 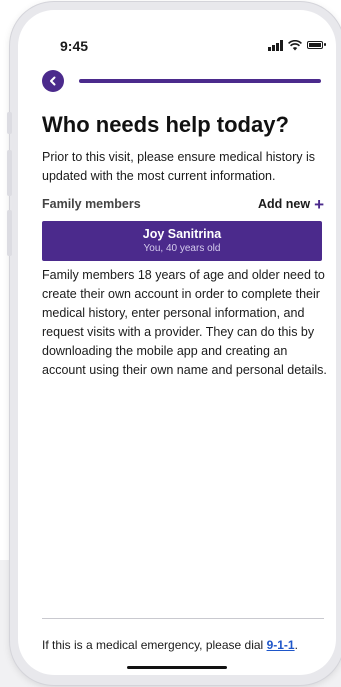 I want to click on family-member-card: Joy Sanitrina You, 40 years old, so click(x=182, y=241).